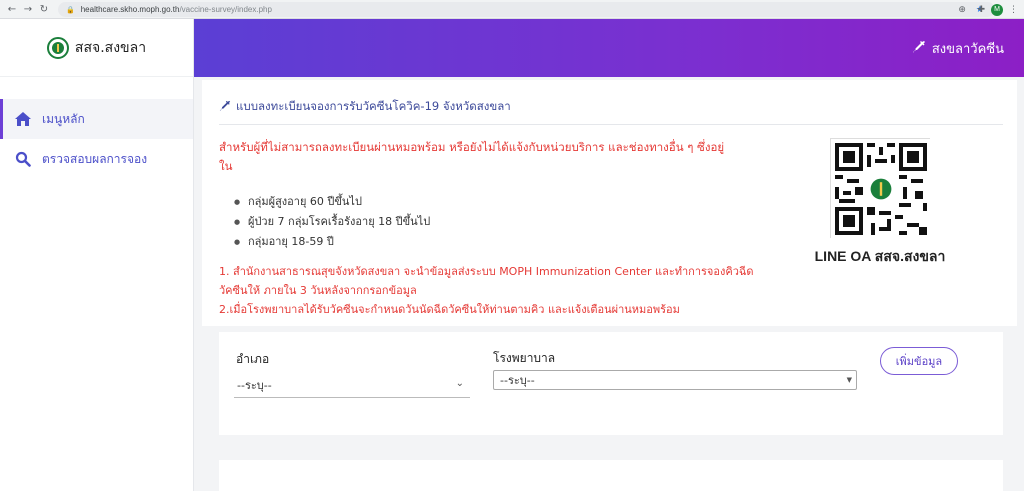 This screenshot has width=1024, height=491. Describe the element at coordinates (70, 10) in the screenshot. I see `lock-icon: 🔒` at that location.